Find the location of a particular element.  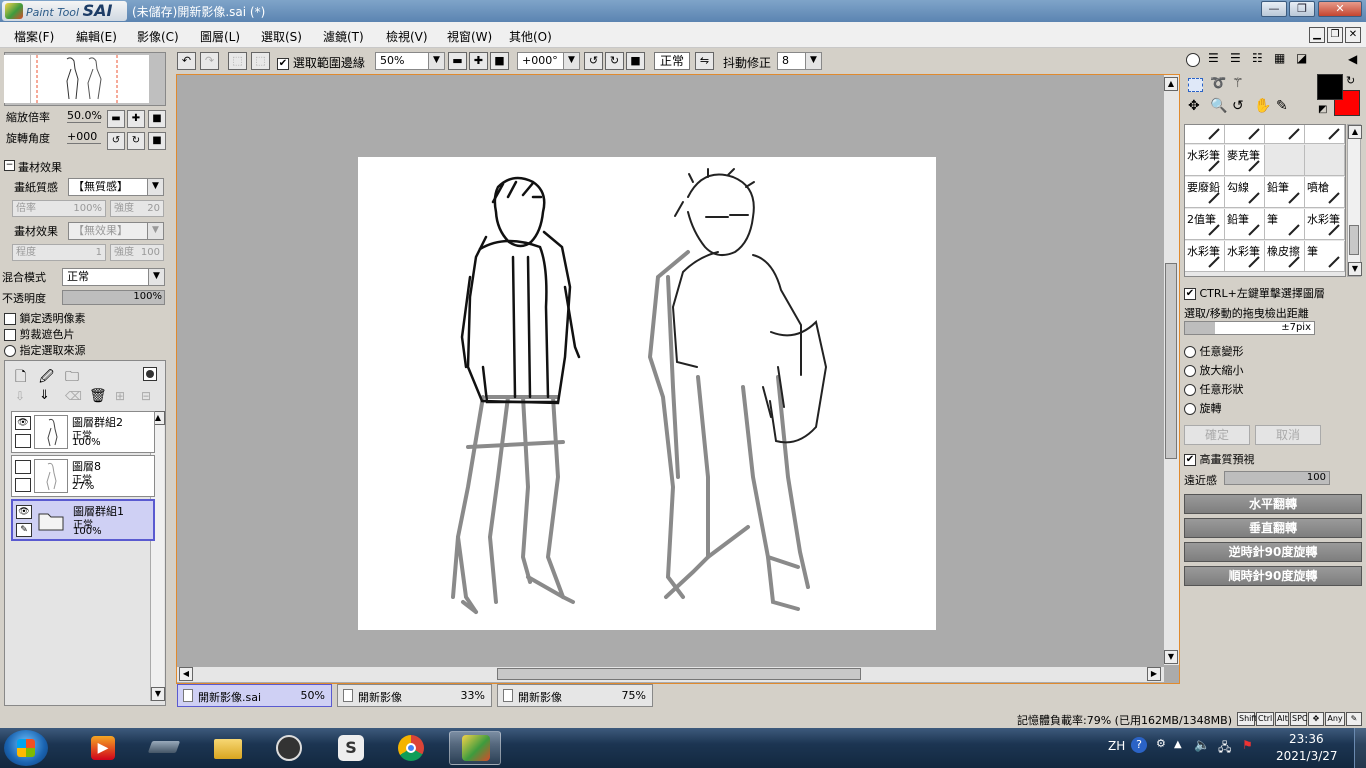

opacity-slider: 100% is located at coordinates (113, 297).